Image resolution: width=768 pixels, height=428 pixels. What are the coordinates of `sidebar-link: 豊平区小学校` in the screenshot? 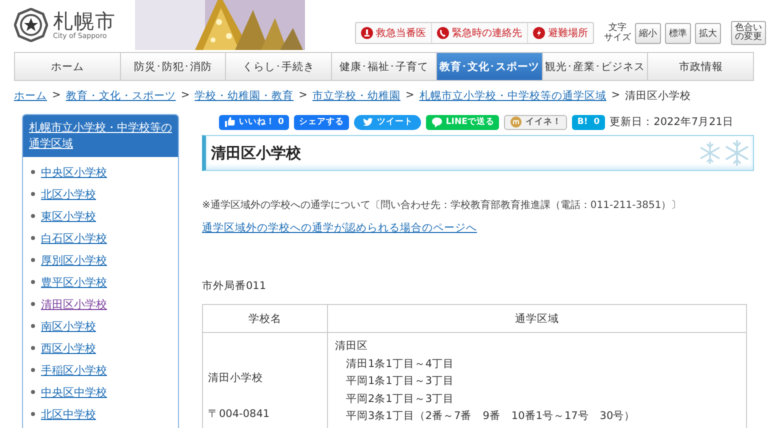 It's located at (74, 282).